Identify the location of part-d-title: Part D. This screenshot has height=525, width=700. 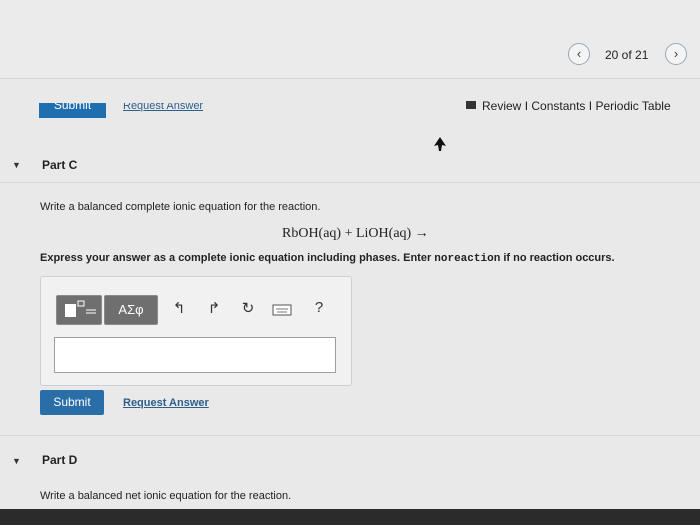
(59, 460).